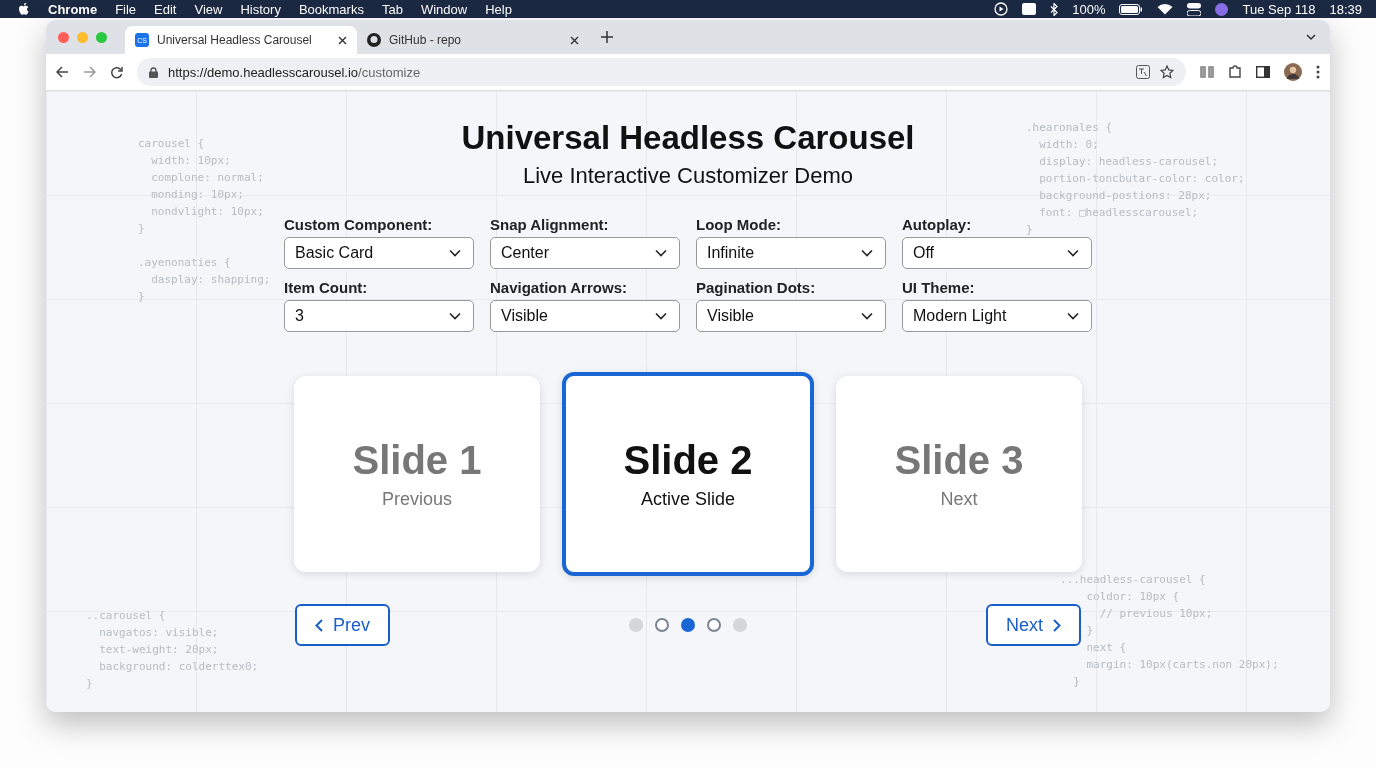 This screenshot has width=1376, height=768. Describe the element at coordinates (1029, 9) in the screenshot. I see `display-icon` at that location.